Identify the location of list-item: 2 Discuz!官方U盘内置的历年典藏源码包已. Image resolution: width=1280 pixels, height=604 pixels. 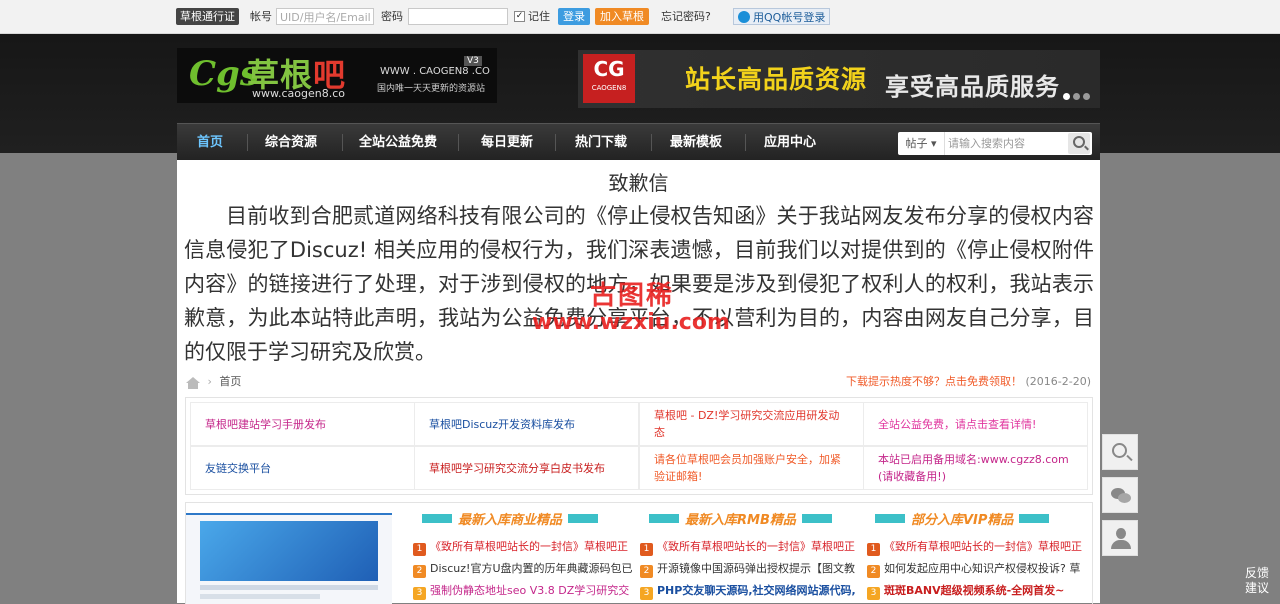
(526, 569).